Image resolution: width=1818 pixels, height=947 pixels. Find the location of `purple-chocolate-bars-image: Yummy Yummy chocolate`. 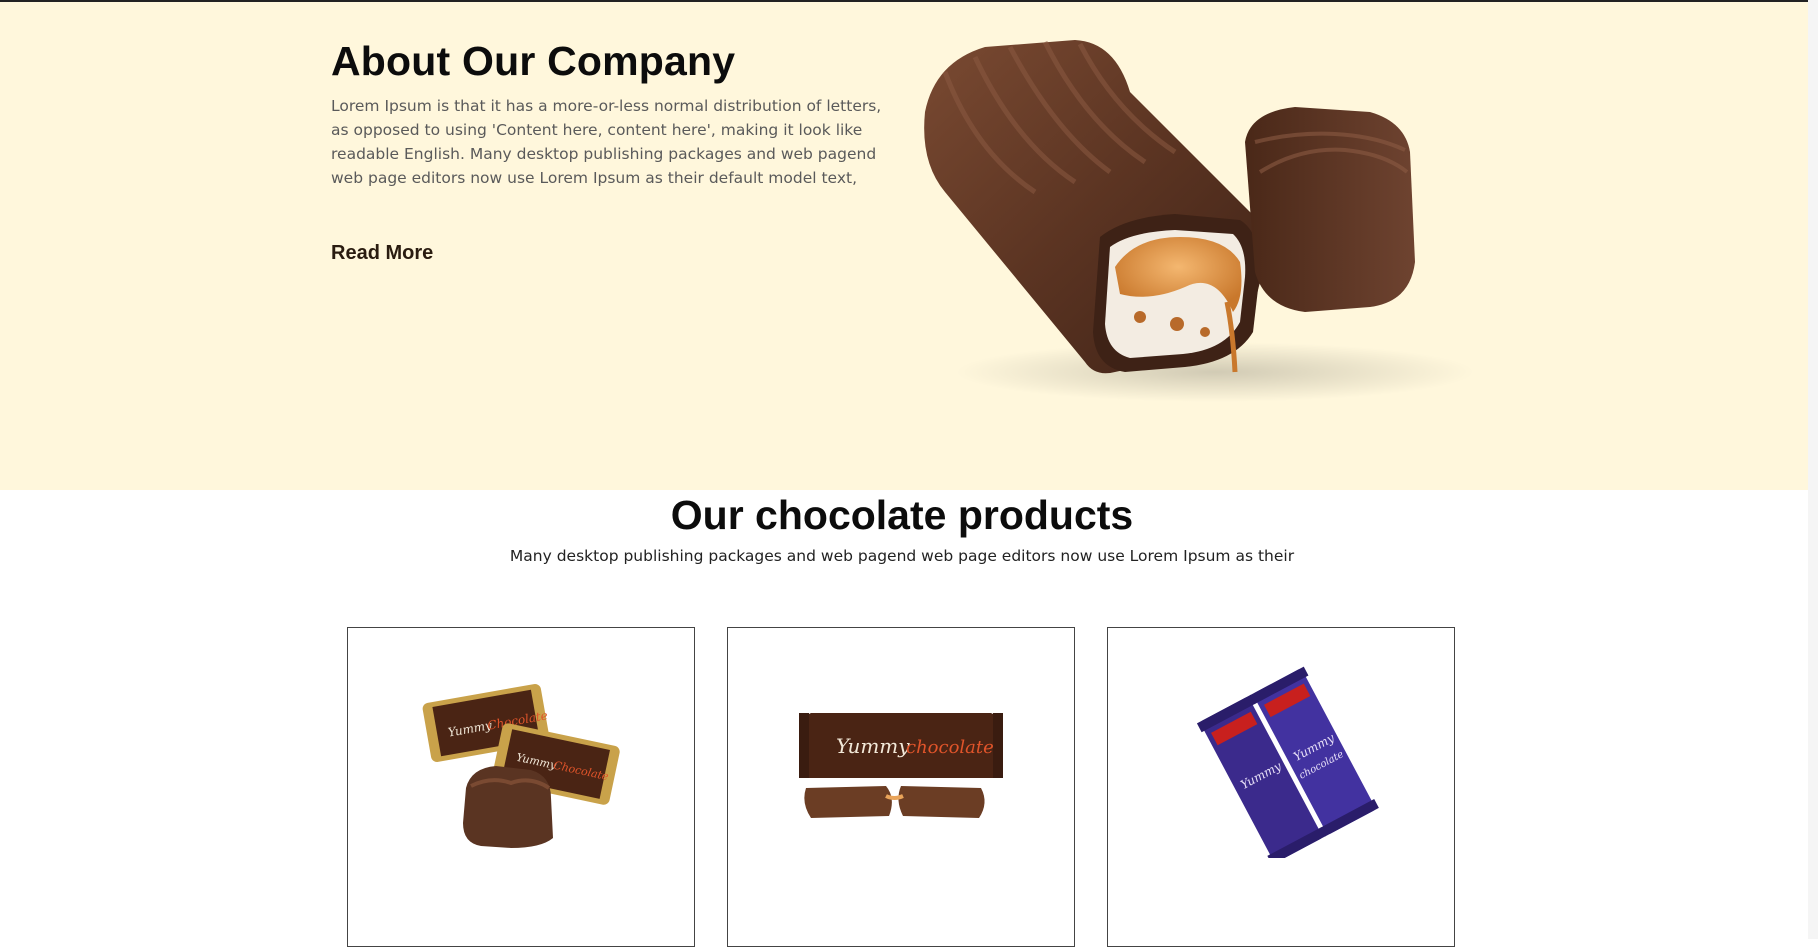

purple-chocolate-bars-image: Yummy Yummy chocolate is located at coordinates (1287, 762).